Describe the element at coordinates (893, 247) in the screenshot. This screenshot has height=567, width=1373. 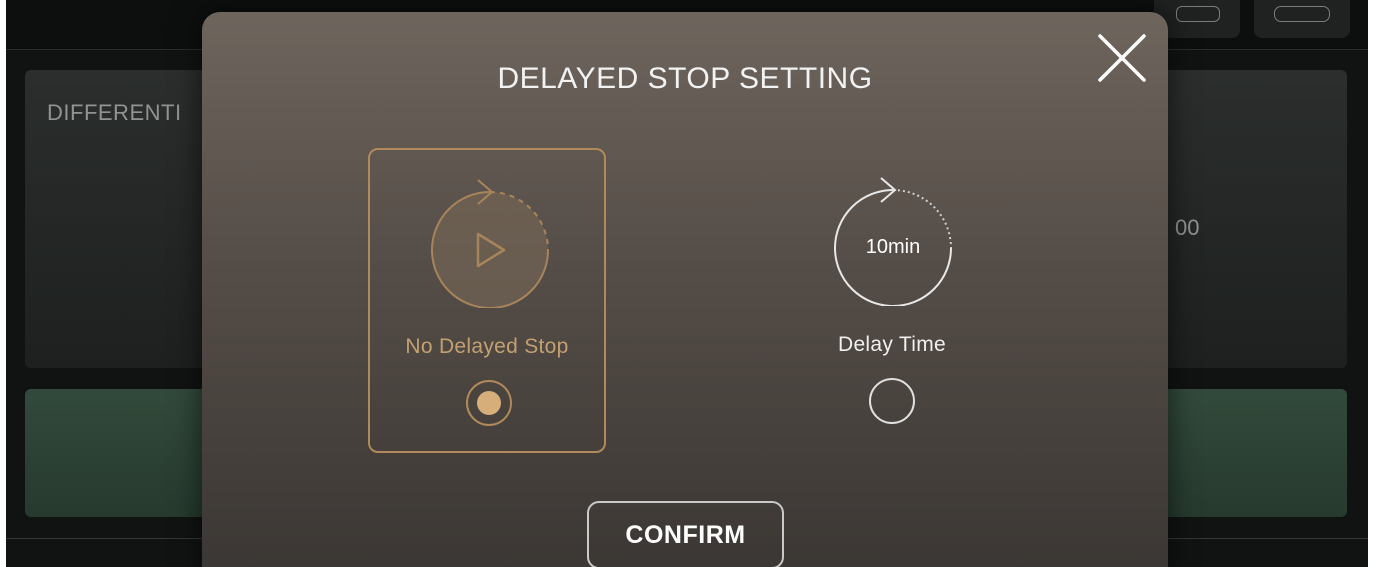
I see `delay-time-value: 10min` at that location.